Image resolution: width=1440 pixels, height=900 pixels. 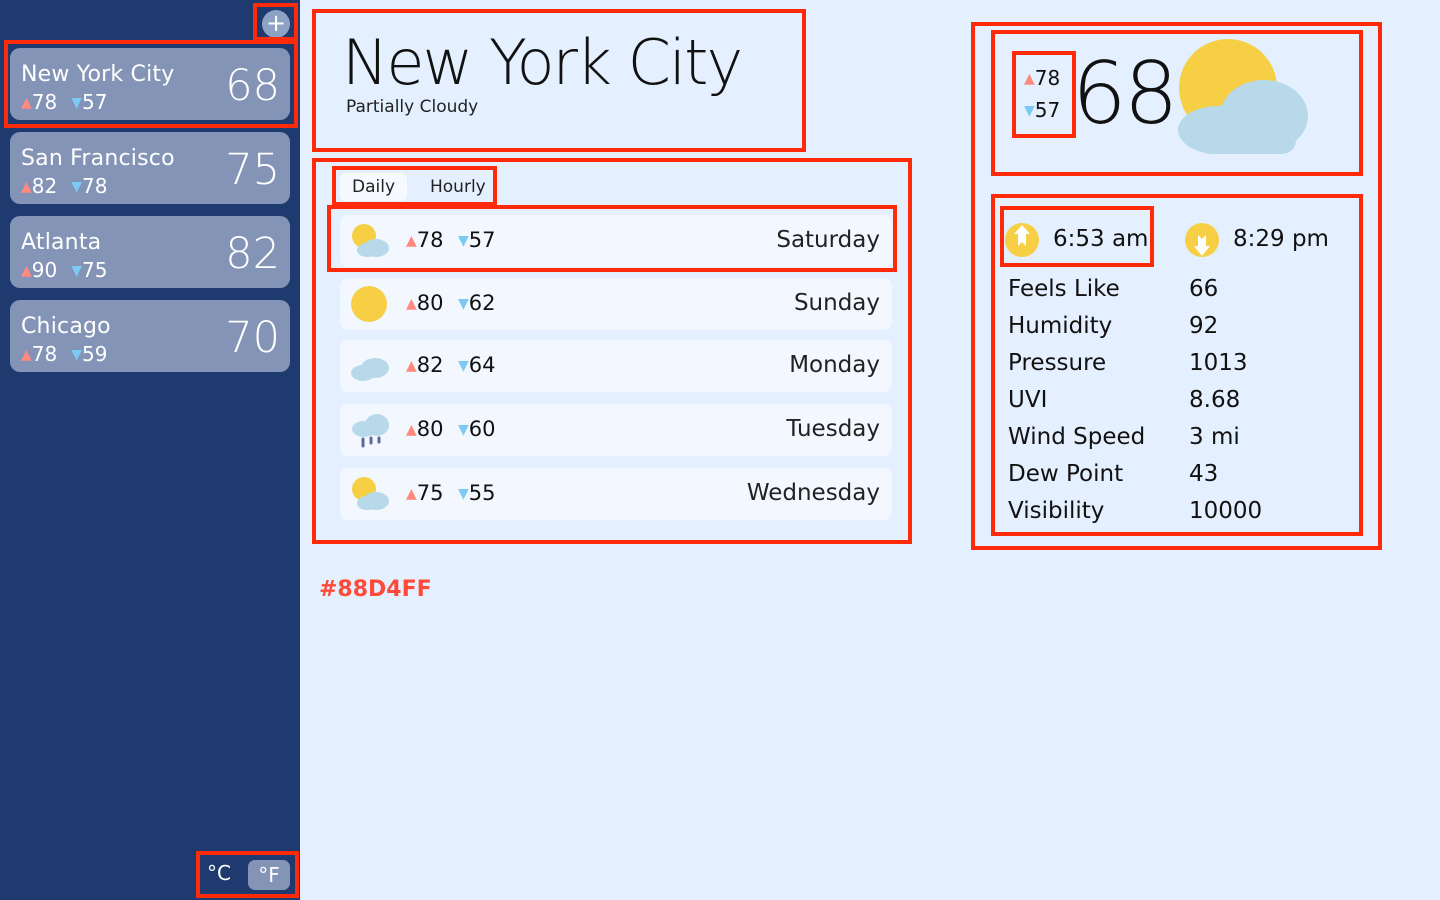 What do you see at coordinates (375, 589) in the screenshot?
I see `color-annotation-label: #88D4FF` at bounding box center [375, 589].